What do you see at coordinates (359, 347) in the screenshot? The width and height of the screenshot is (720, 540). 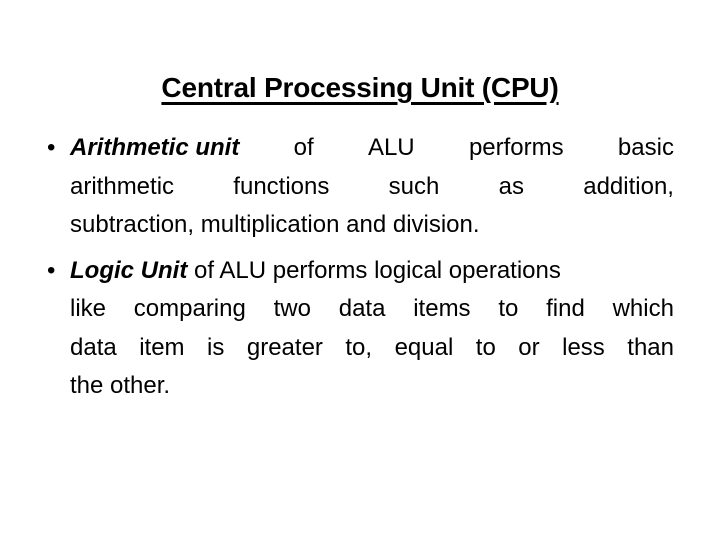 I see `bullet-word: to,` at bounding box center [359, 347].